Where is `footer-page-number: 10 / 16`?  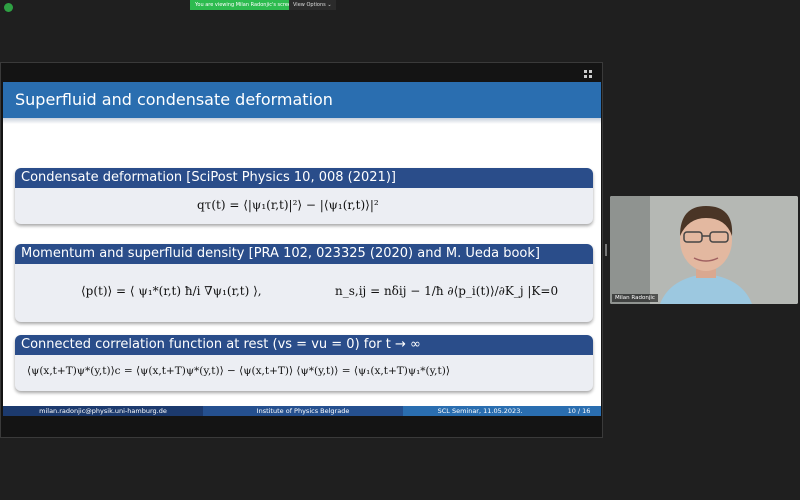 footer-page-number: 10 / 16 is located at coordinates (579, 411).